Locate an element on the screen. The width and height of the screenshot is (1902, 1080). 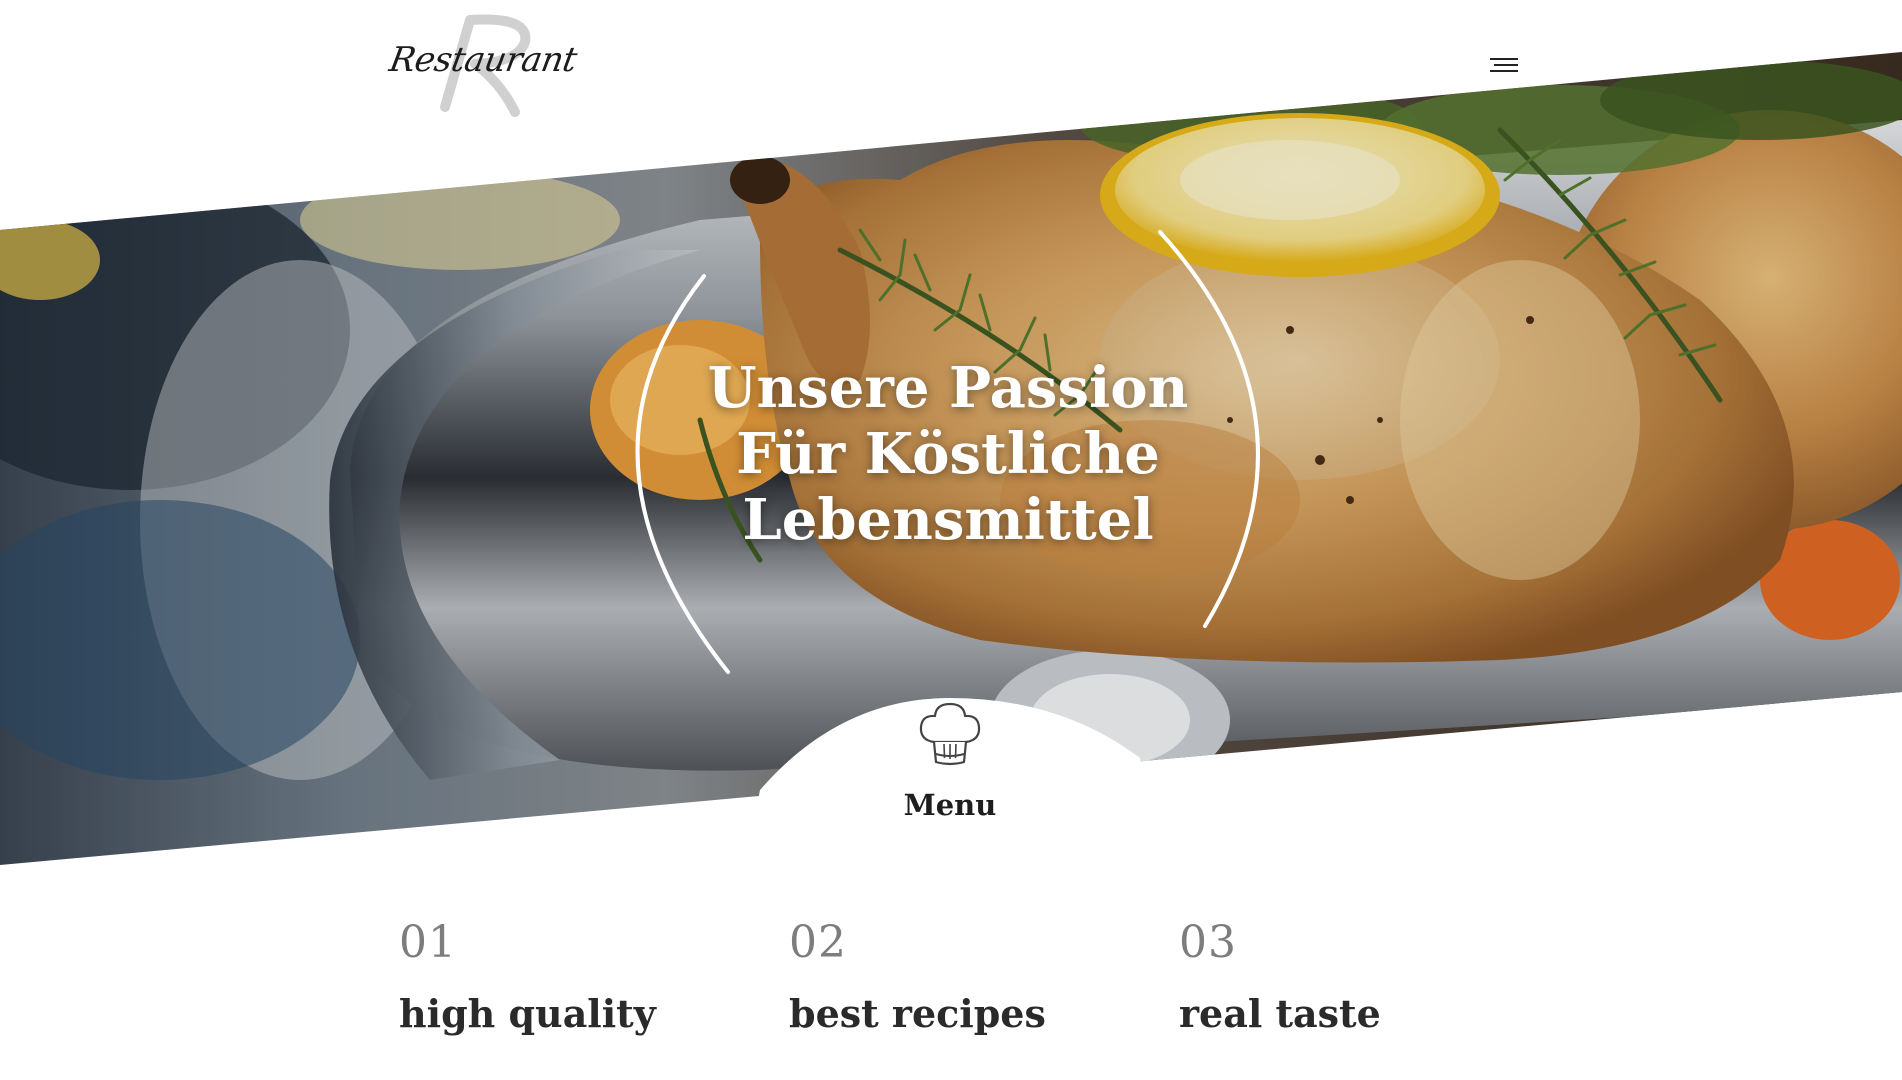
feature-title: best recipes is located at coordinates (917, 1013).